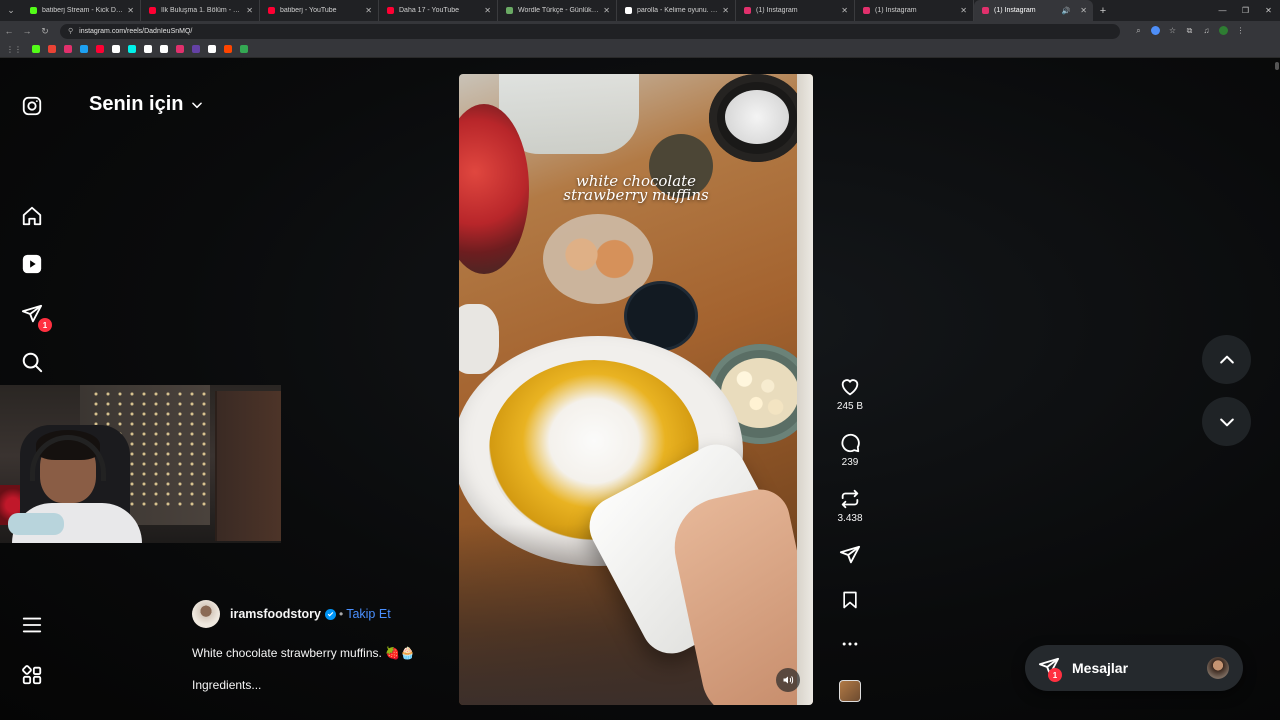  I want to click on follow-button: Takip Et, so click(368, 614).